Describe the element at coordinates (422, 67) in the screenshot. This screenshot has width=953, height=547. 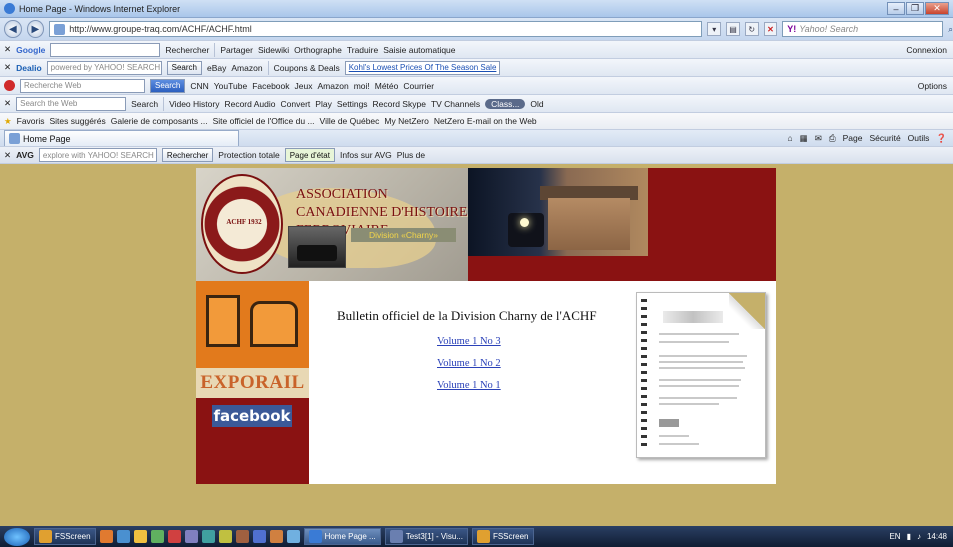
I see `dealio-item-kohls: Kohl's Lowest Prices Of The Season Sale` at that location.